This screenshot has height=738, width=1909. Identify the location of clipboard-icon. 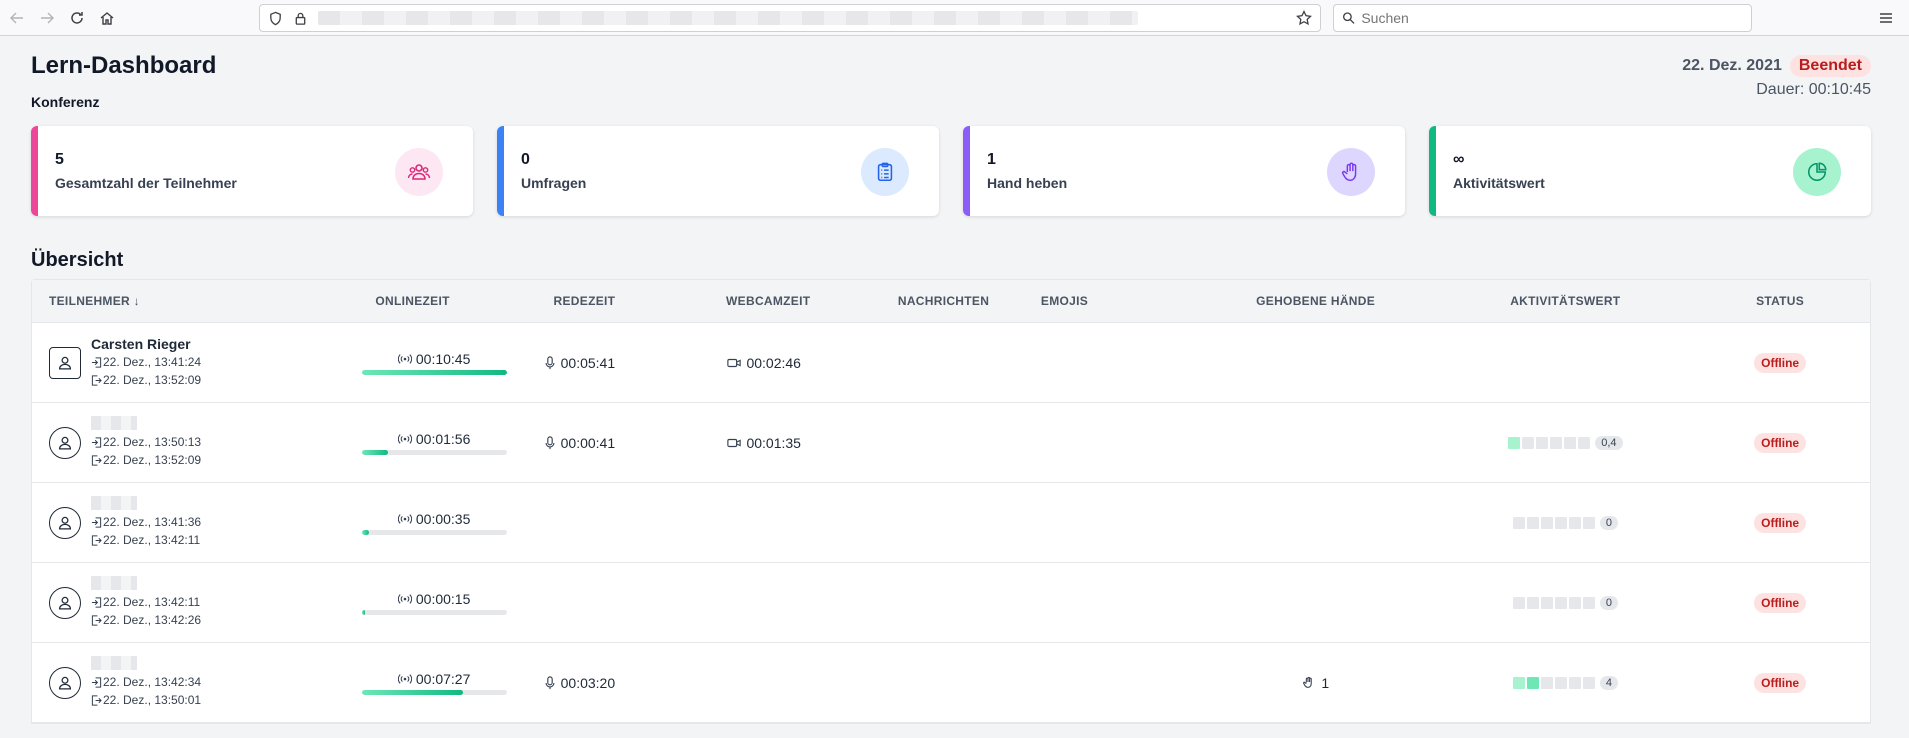
(885, 172).